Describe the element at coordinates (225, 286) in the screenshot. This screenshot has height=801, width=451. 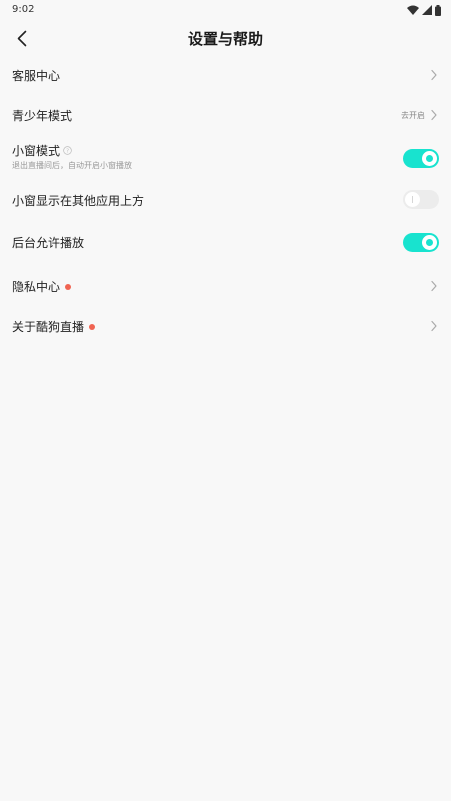
I see `settings-row-privacy: 隐私中心` at that location.